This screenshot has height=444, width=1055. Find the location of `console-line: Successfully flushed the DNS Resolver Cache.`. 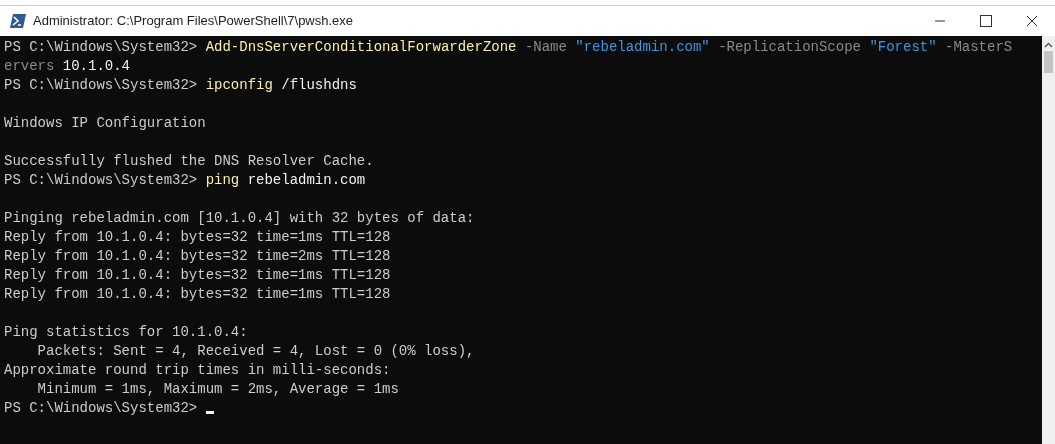

console-line: Successfully flushed the DNS Resolver Cache. is located at coordinates (189, 161).